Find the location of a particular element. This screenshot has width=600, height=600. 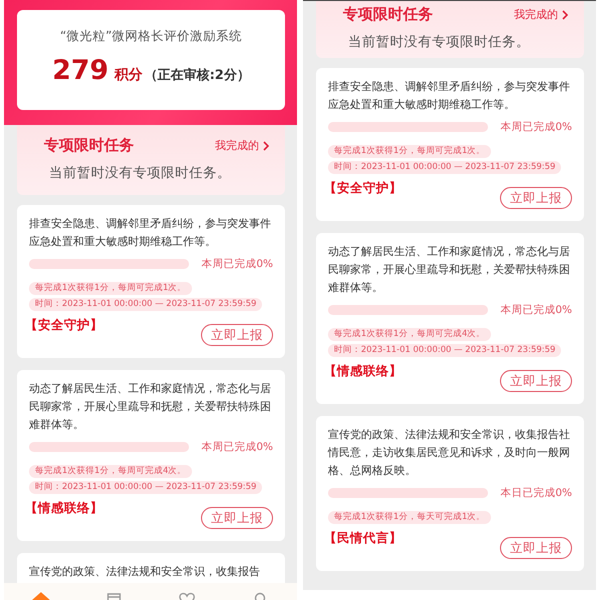

progress-label: 本日已完成0% is located at coordinates (536, 493).